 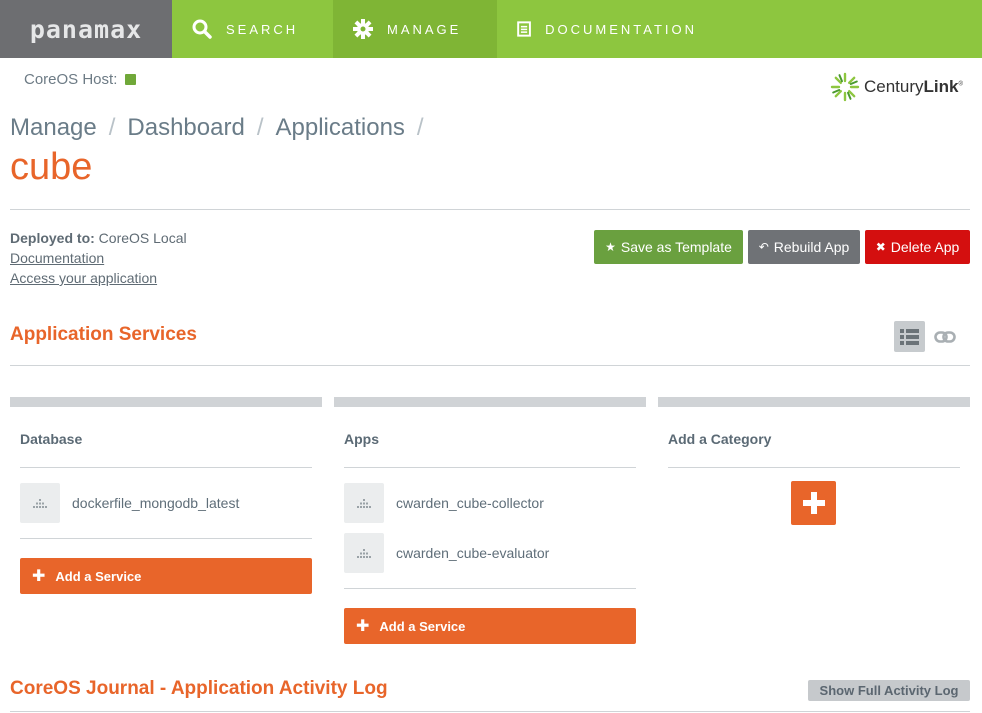 What do you see at coordinates (51, 167) in the screenshot?
I see `page-title: cube` at bounding box center [51, 167].